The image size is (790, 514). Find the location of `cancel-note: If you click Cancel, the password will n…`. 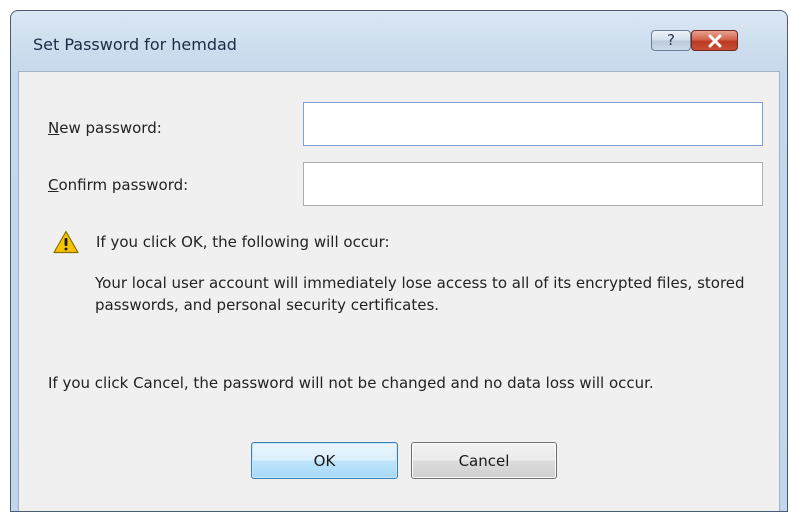

cancel-note: If you click Cancel, the password will n… is located at coordinates (351, 383).